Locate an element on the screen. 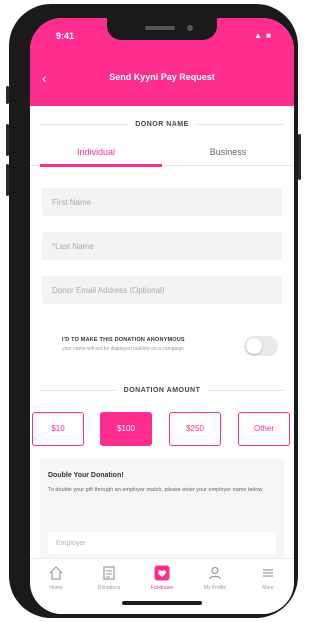 This screenshot has height=622, width=320. notch is located at coordinates (162, 29).